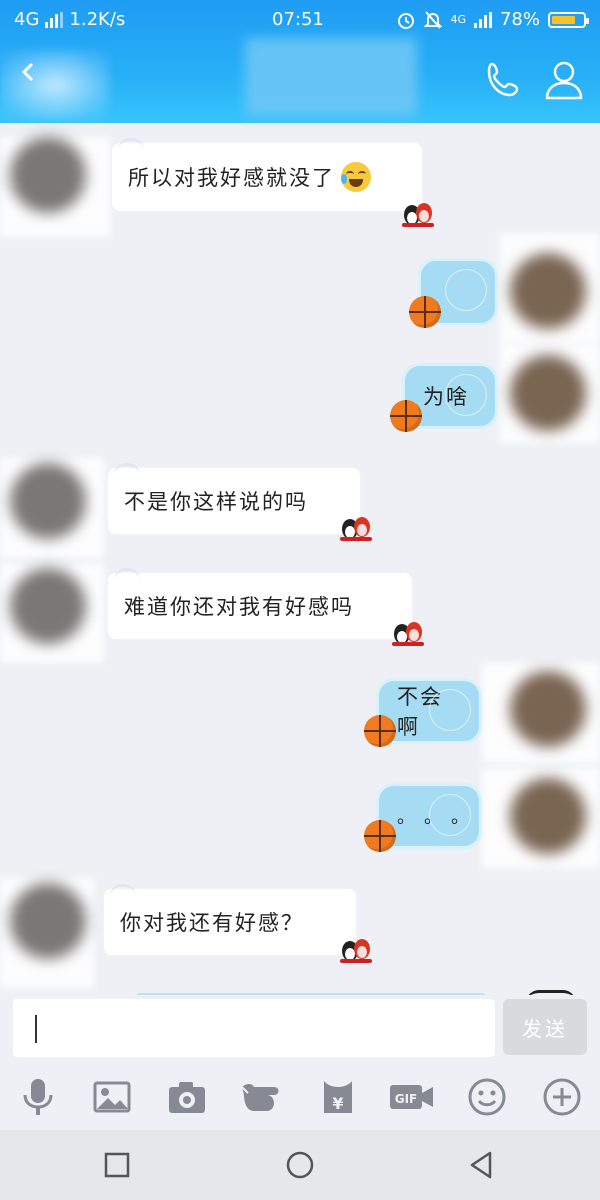 The image size is (600, 1200). Describe the element at coordinates (187, 1097) in the screenshot. I see `camera-icon` at that location.